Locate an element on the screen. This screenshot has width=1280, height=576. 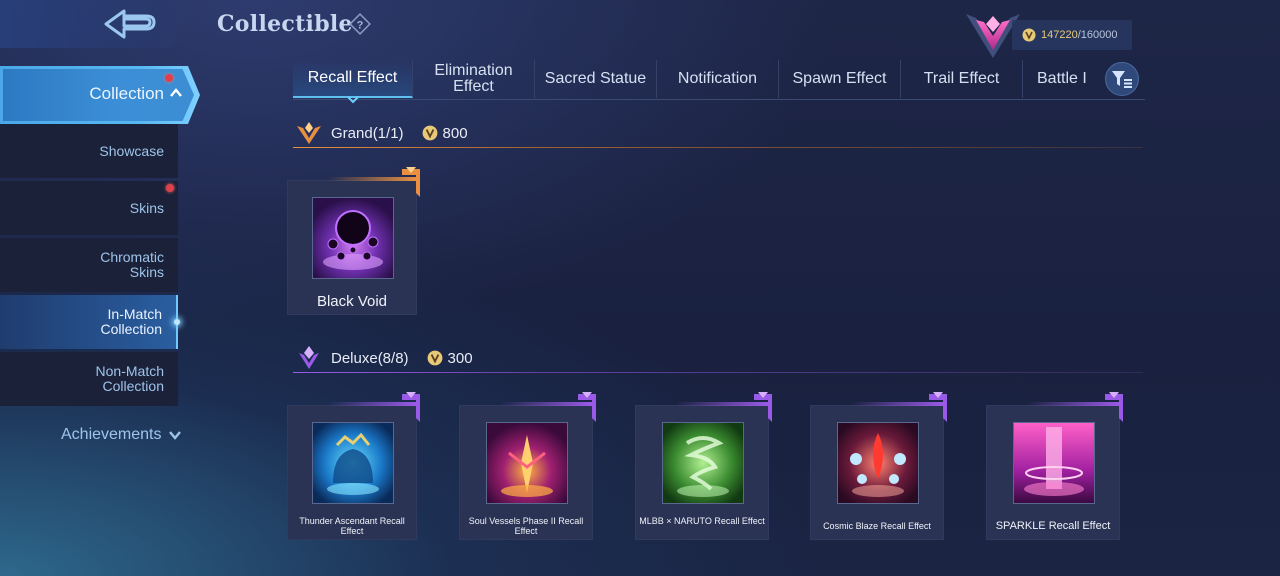
sidebar-item-skins: Skins is located at coordinates (89, 208).